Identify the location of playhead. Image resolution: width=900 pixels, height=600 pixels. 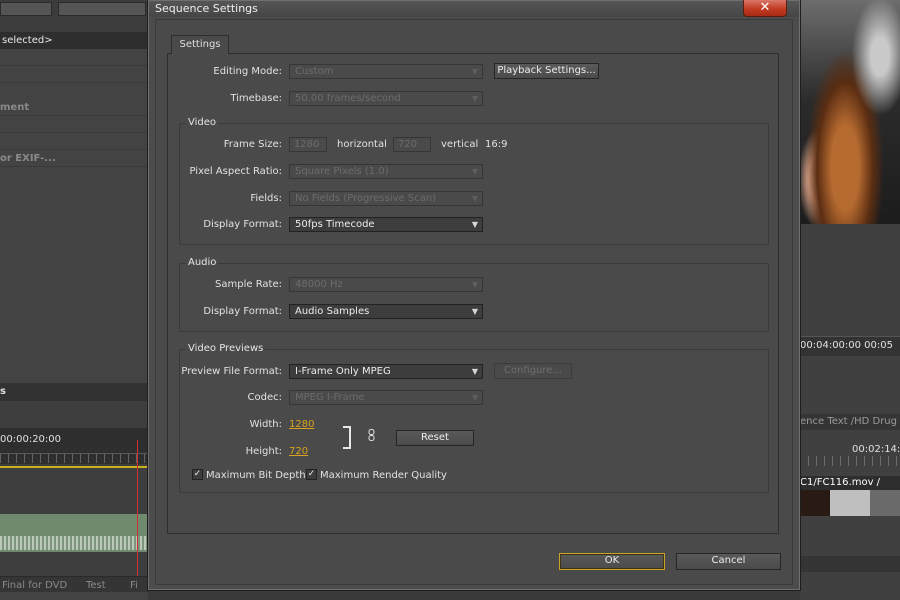
(137, 508).